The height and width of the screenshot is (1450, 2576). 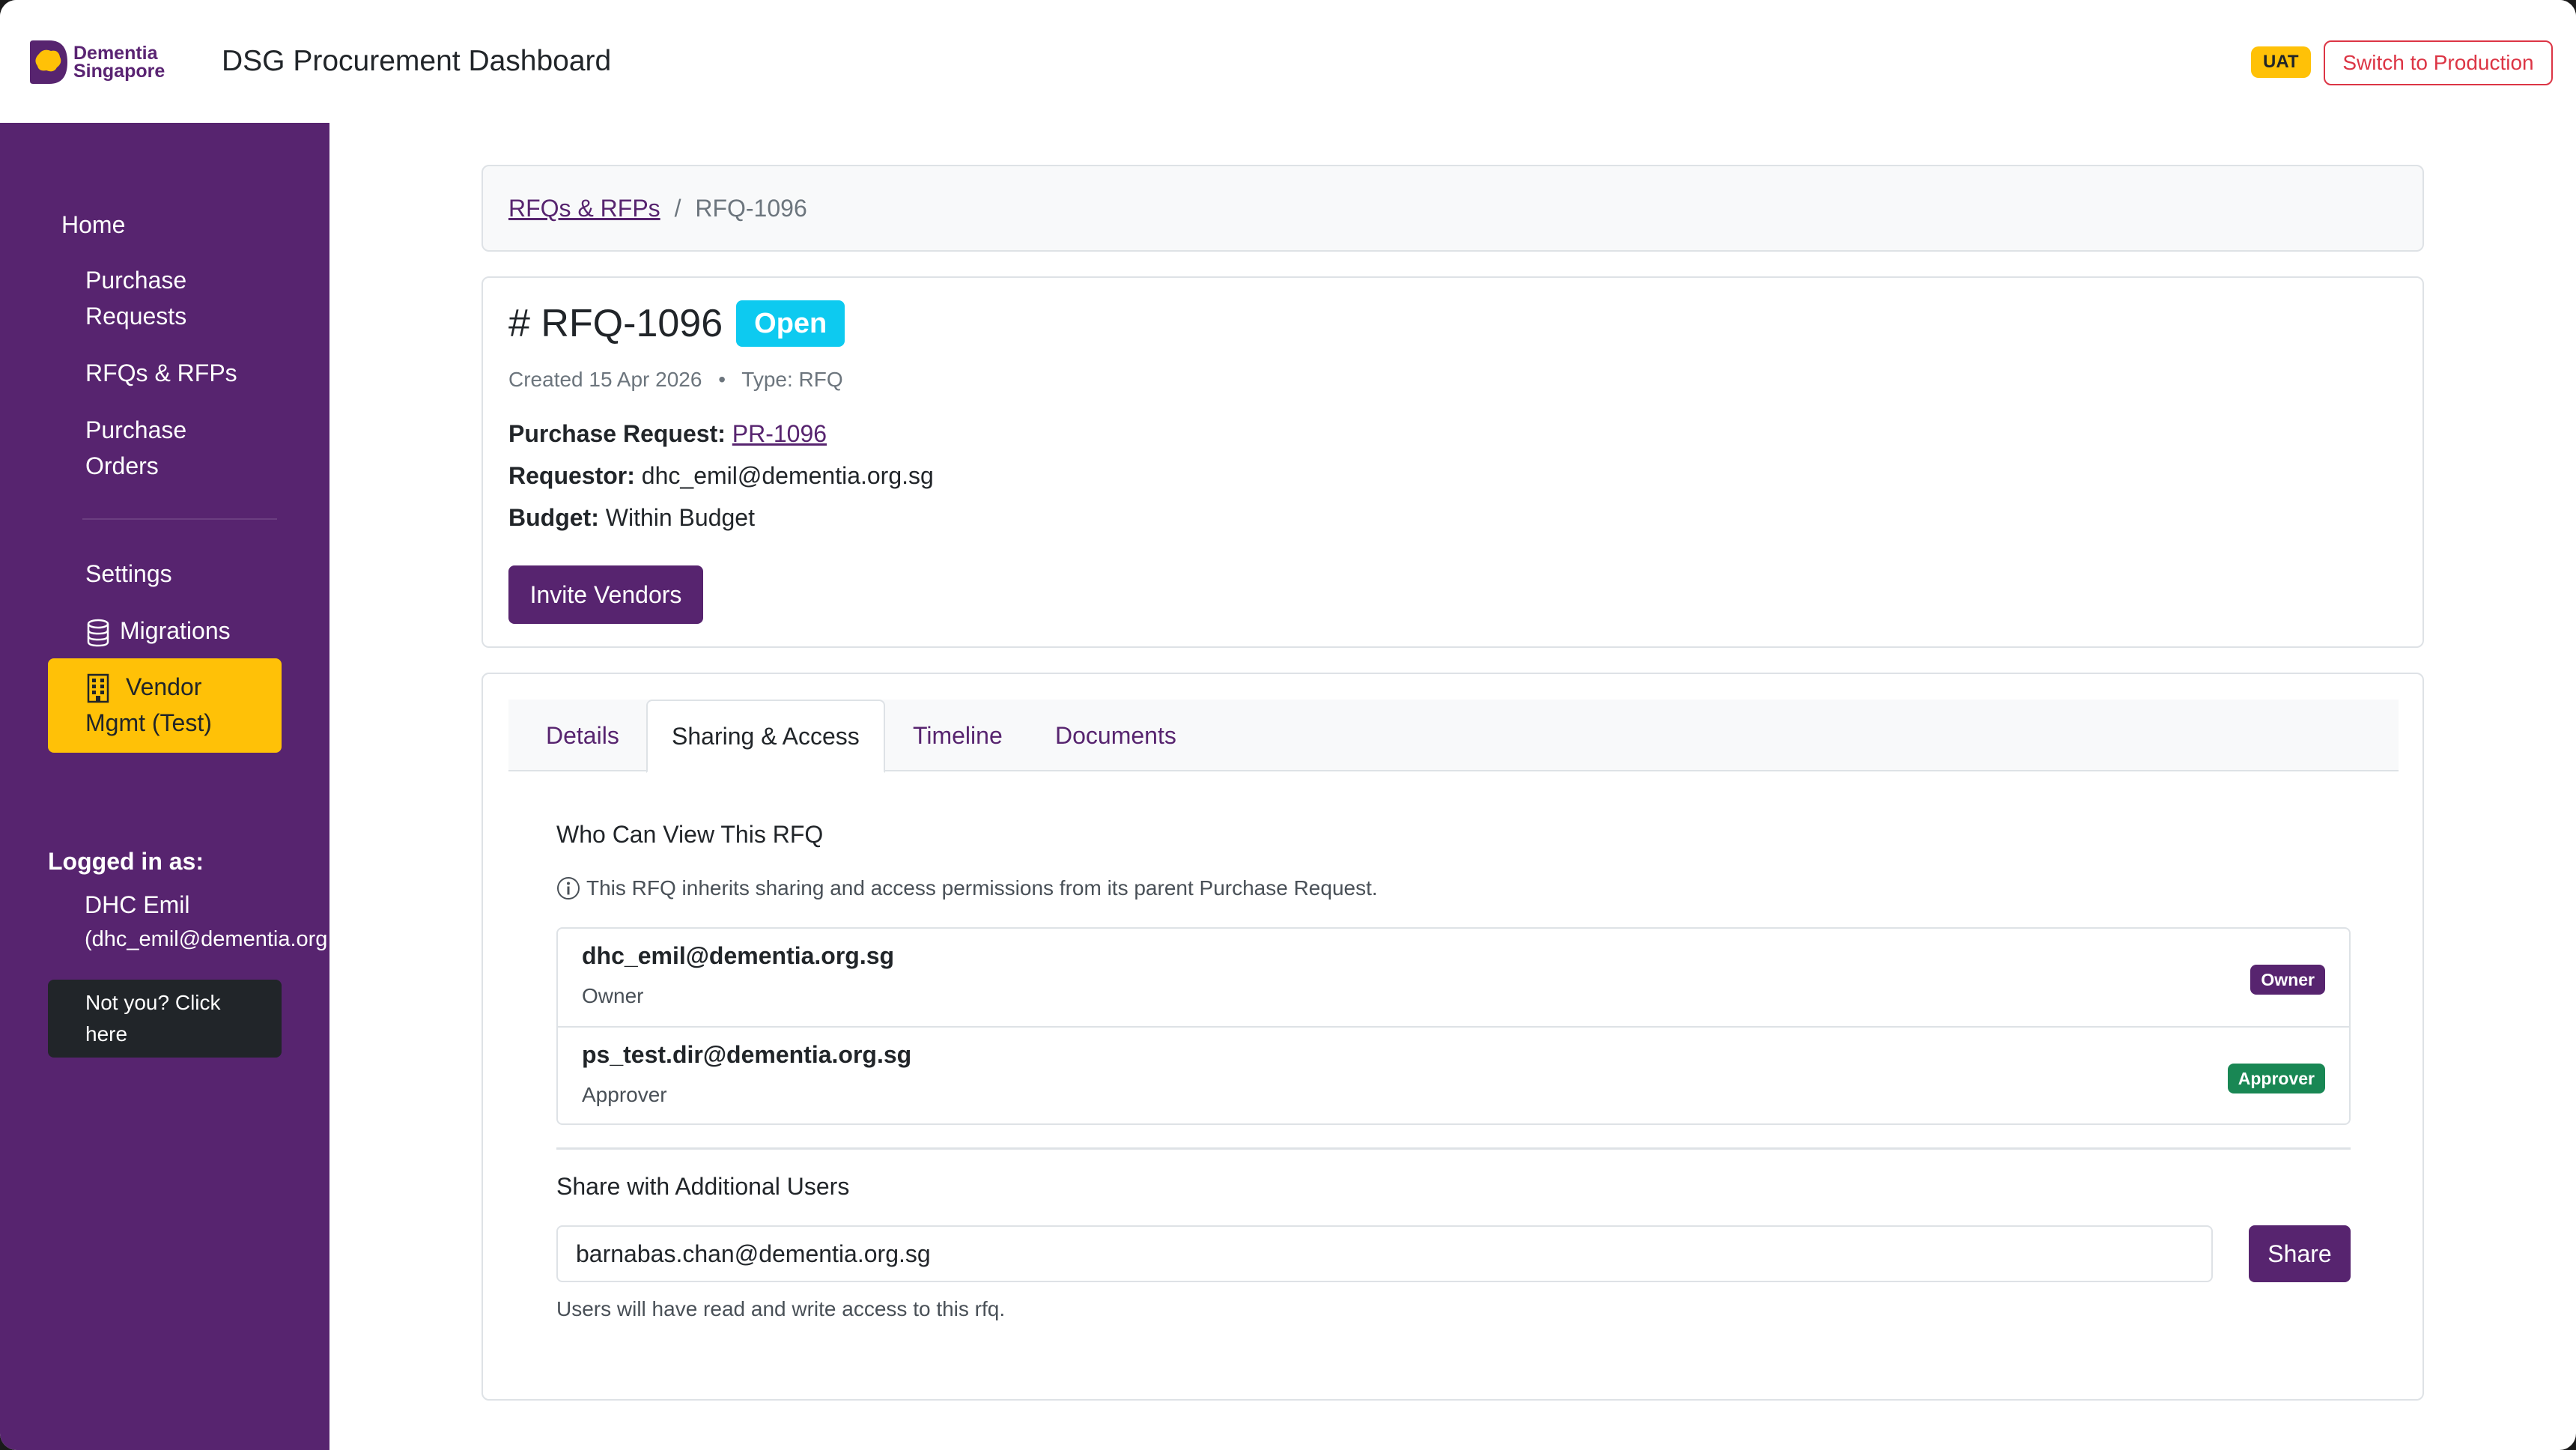 I want to click on budget-field: Budget: Within Budget, so click(x=631, y=518).